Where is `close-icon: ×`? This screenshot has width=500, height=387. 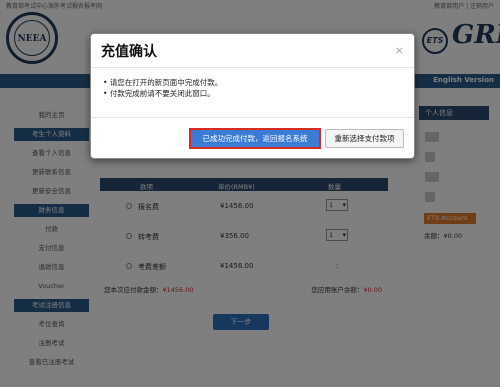 close-icon: × is located at coordinates (399, 50).